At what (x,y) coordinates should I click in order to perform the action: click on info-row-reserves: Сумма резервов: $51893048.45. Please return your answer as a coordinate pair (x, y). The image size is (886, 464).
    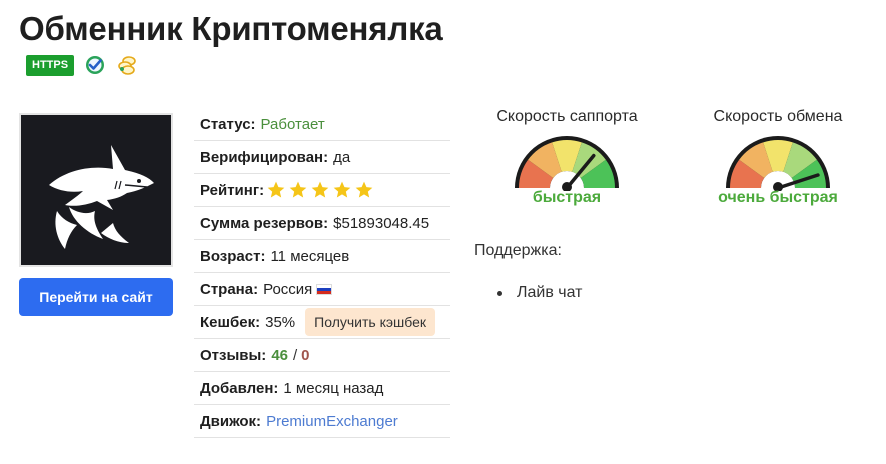
    Looking at the image, I should click on (322, 223).